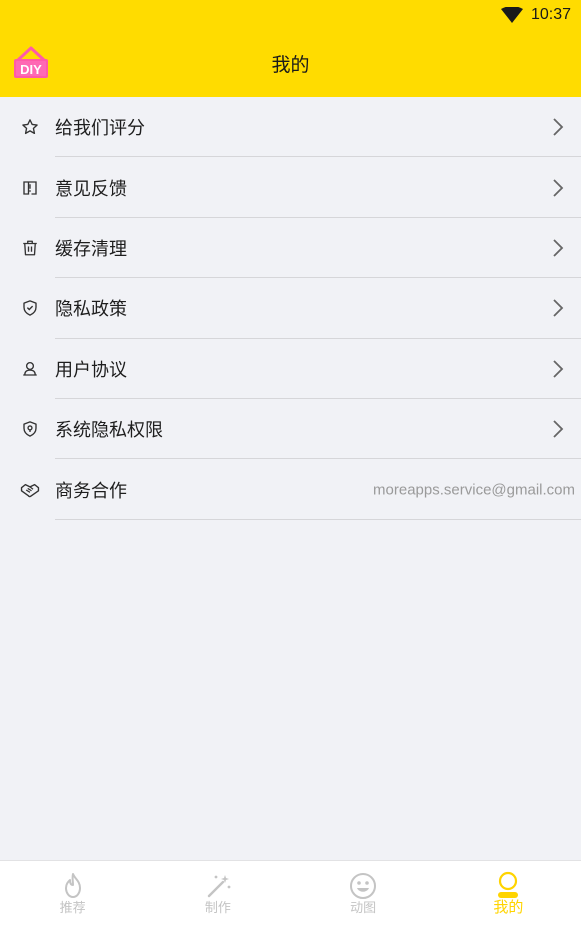 The width and height of the screenshot is (581, 930). What do you see at coordinates (30, 490) in the screenshot?
I see `handshake-icon` at bounding box center [30, 490].